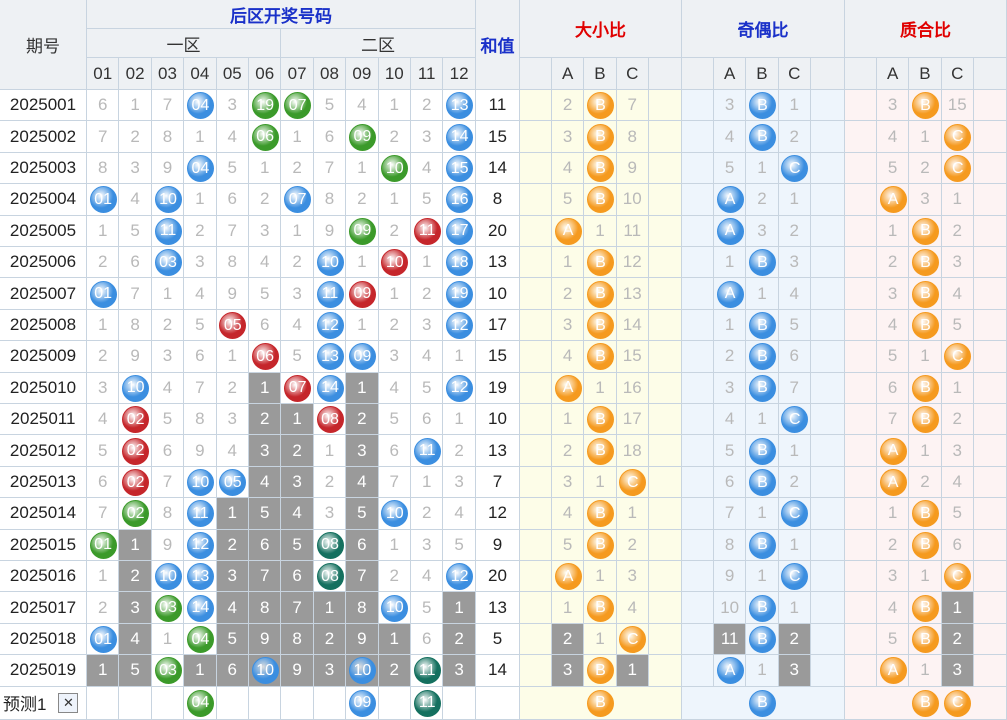 Image resolution: width=1007 pixels, height=720 pixels. What do you see at coordinates (925, 74) in the screenshot?
I see `abc-header: B` at bounding box center [925, 74].